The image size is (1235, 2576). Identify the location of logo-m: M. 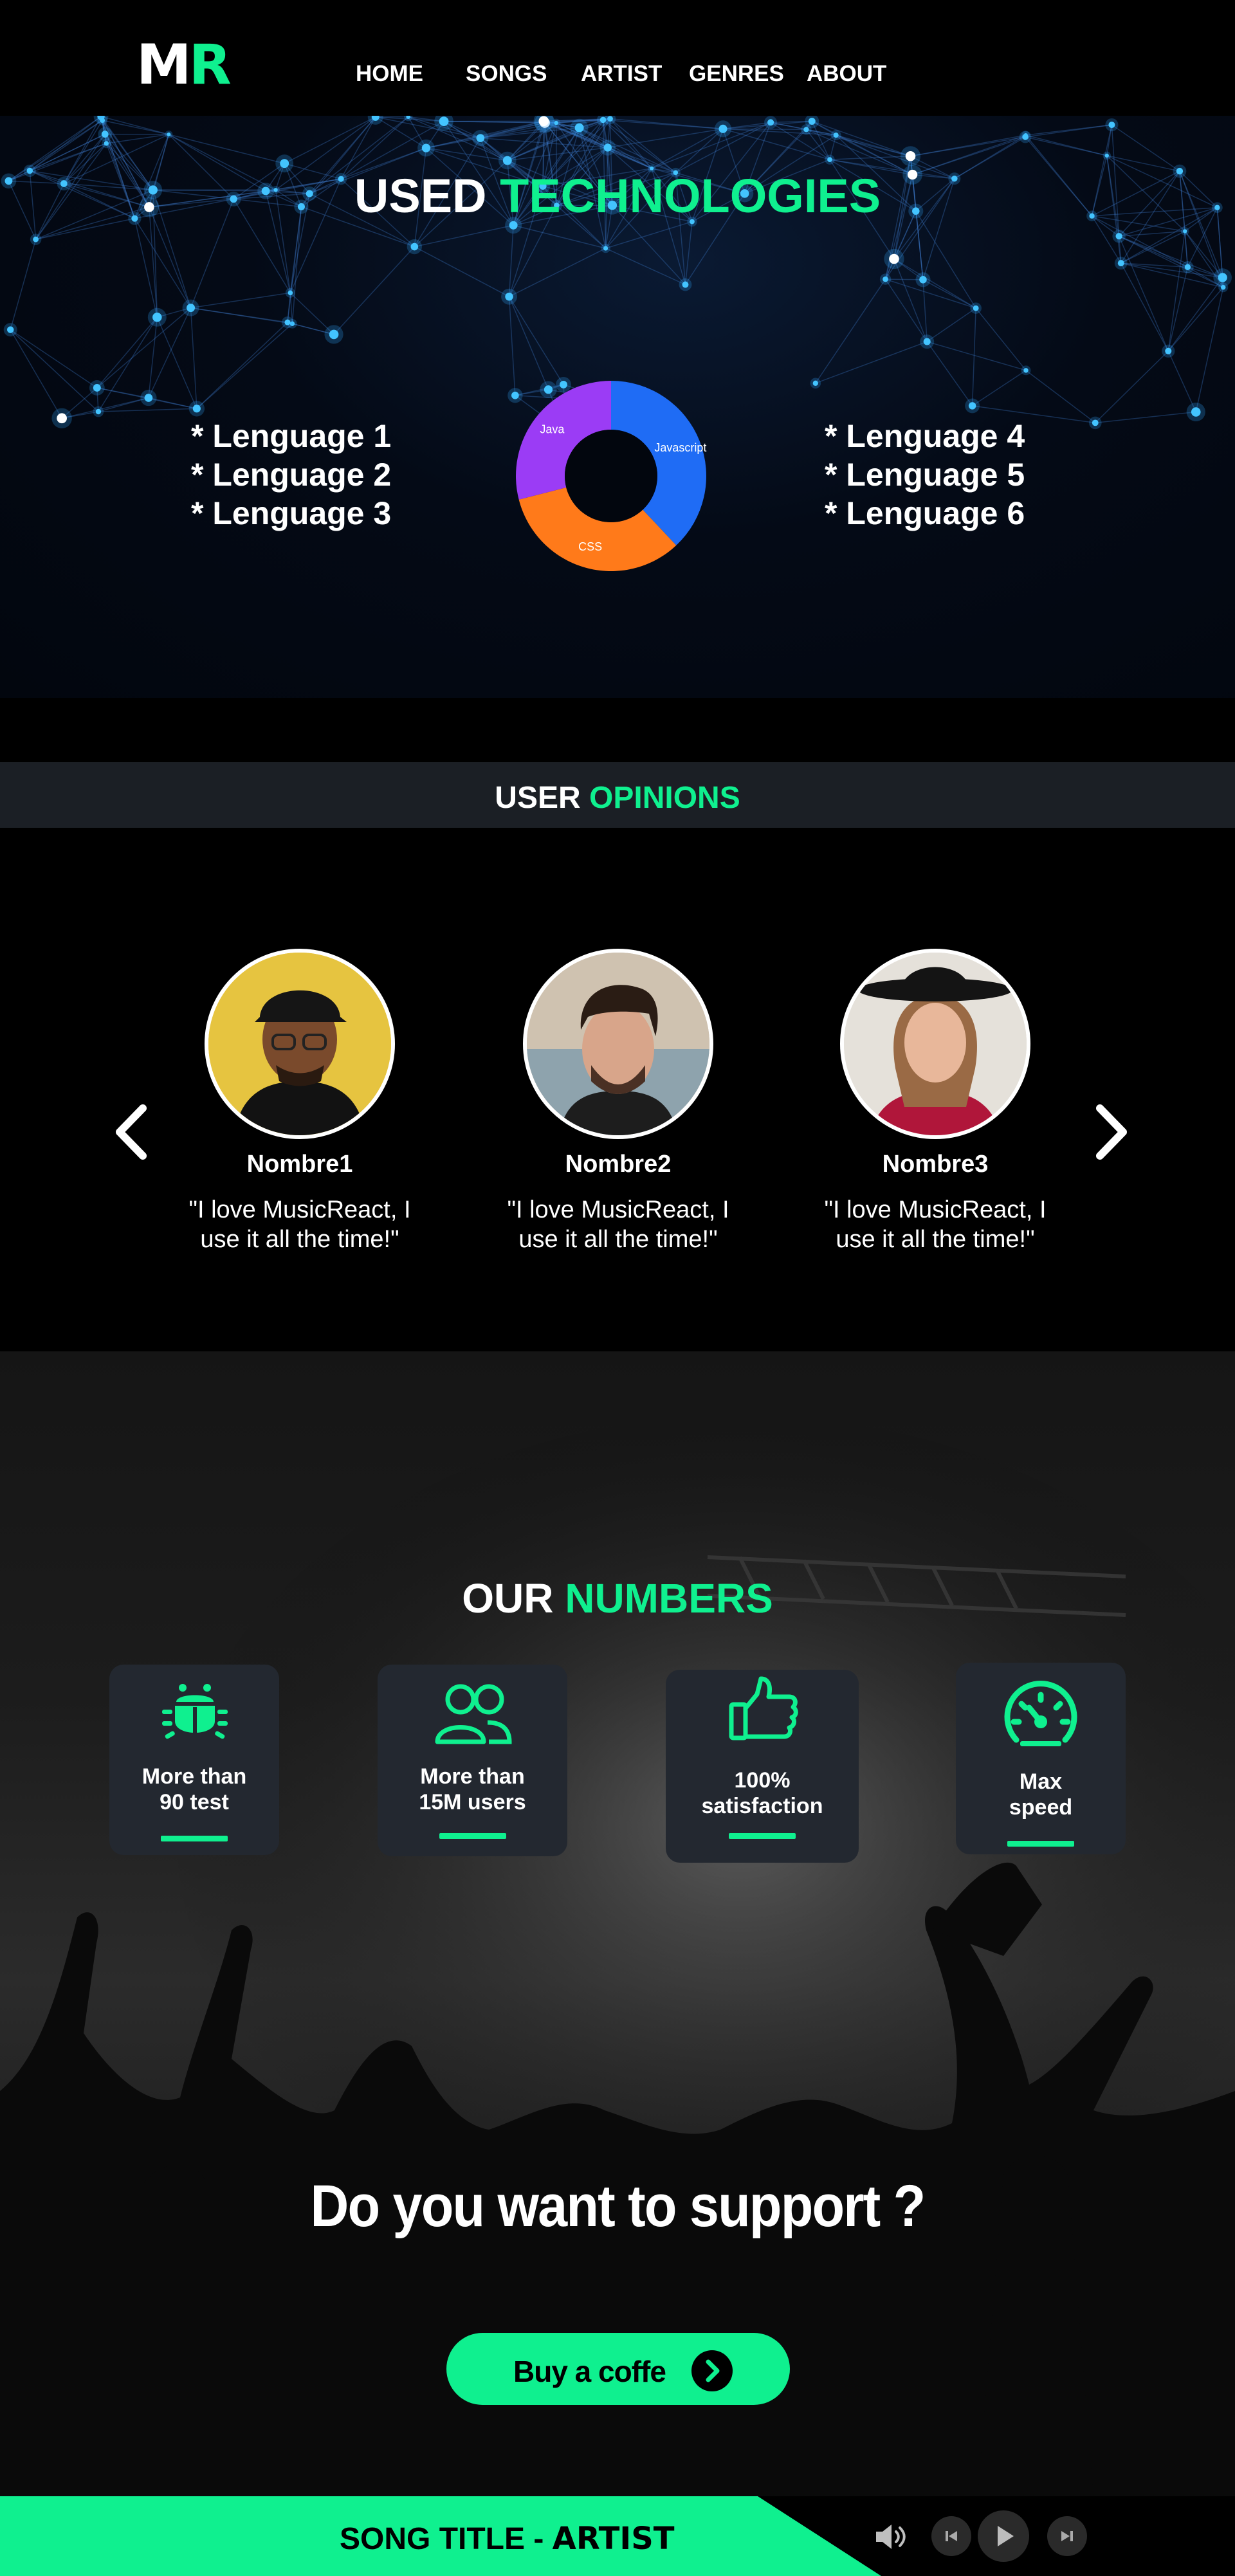
(164, 65).